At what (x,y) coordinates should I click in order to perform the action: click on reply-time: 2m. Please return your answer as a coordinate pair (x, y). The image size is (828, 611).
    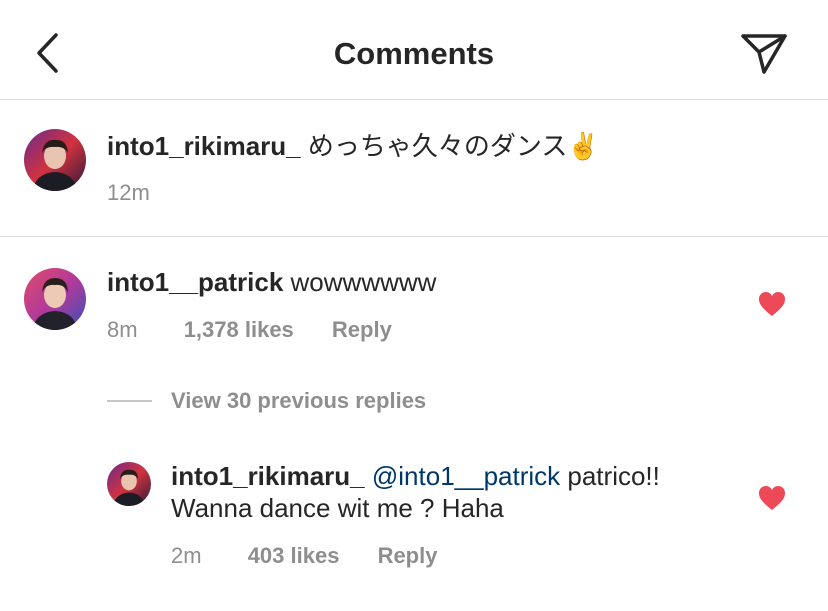
    Looking at the image, I should click on (186, 555).